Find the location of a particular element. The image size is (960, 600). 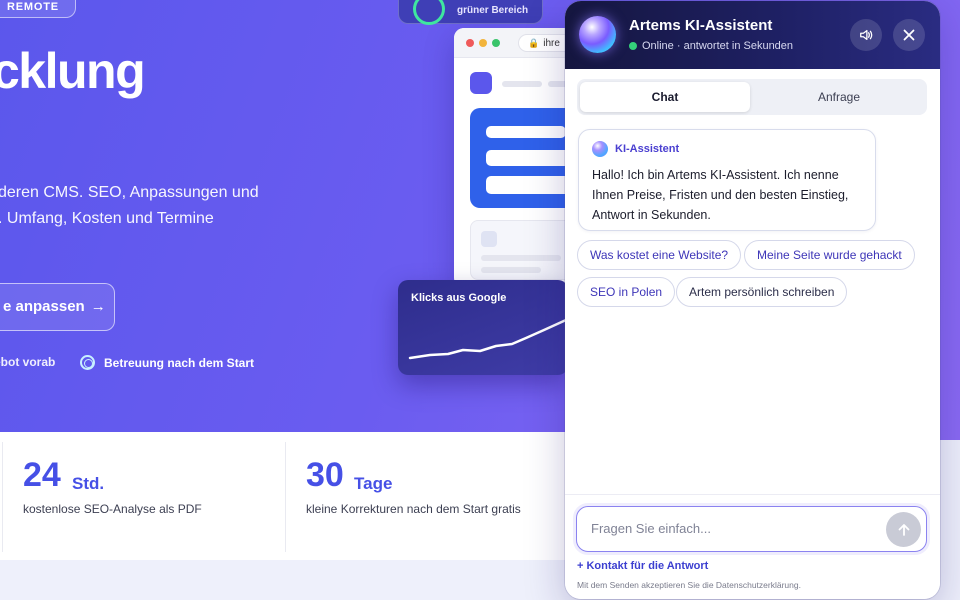

klicks-trend-sparkline is located at coordinates (488, 339).